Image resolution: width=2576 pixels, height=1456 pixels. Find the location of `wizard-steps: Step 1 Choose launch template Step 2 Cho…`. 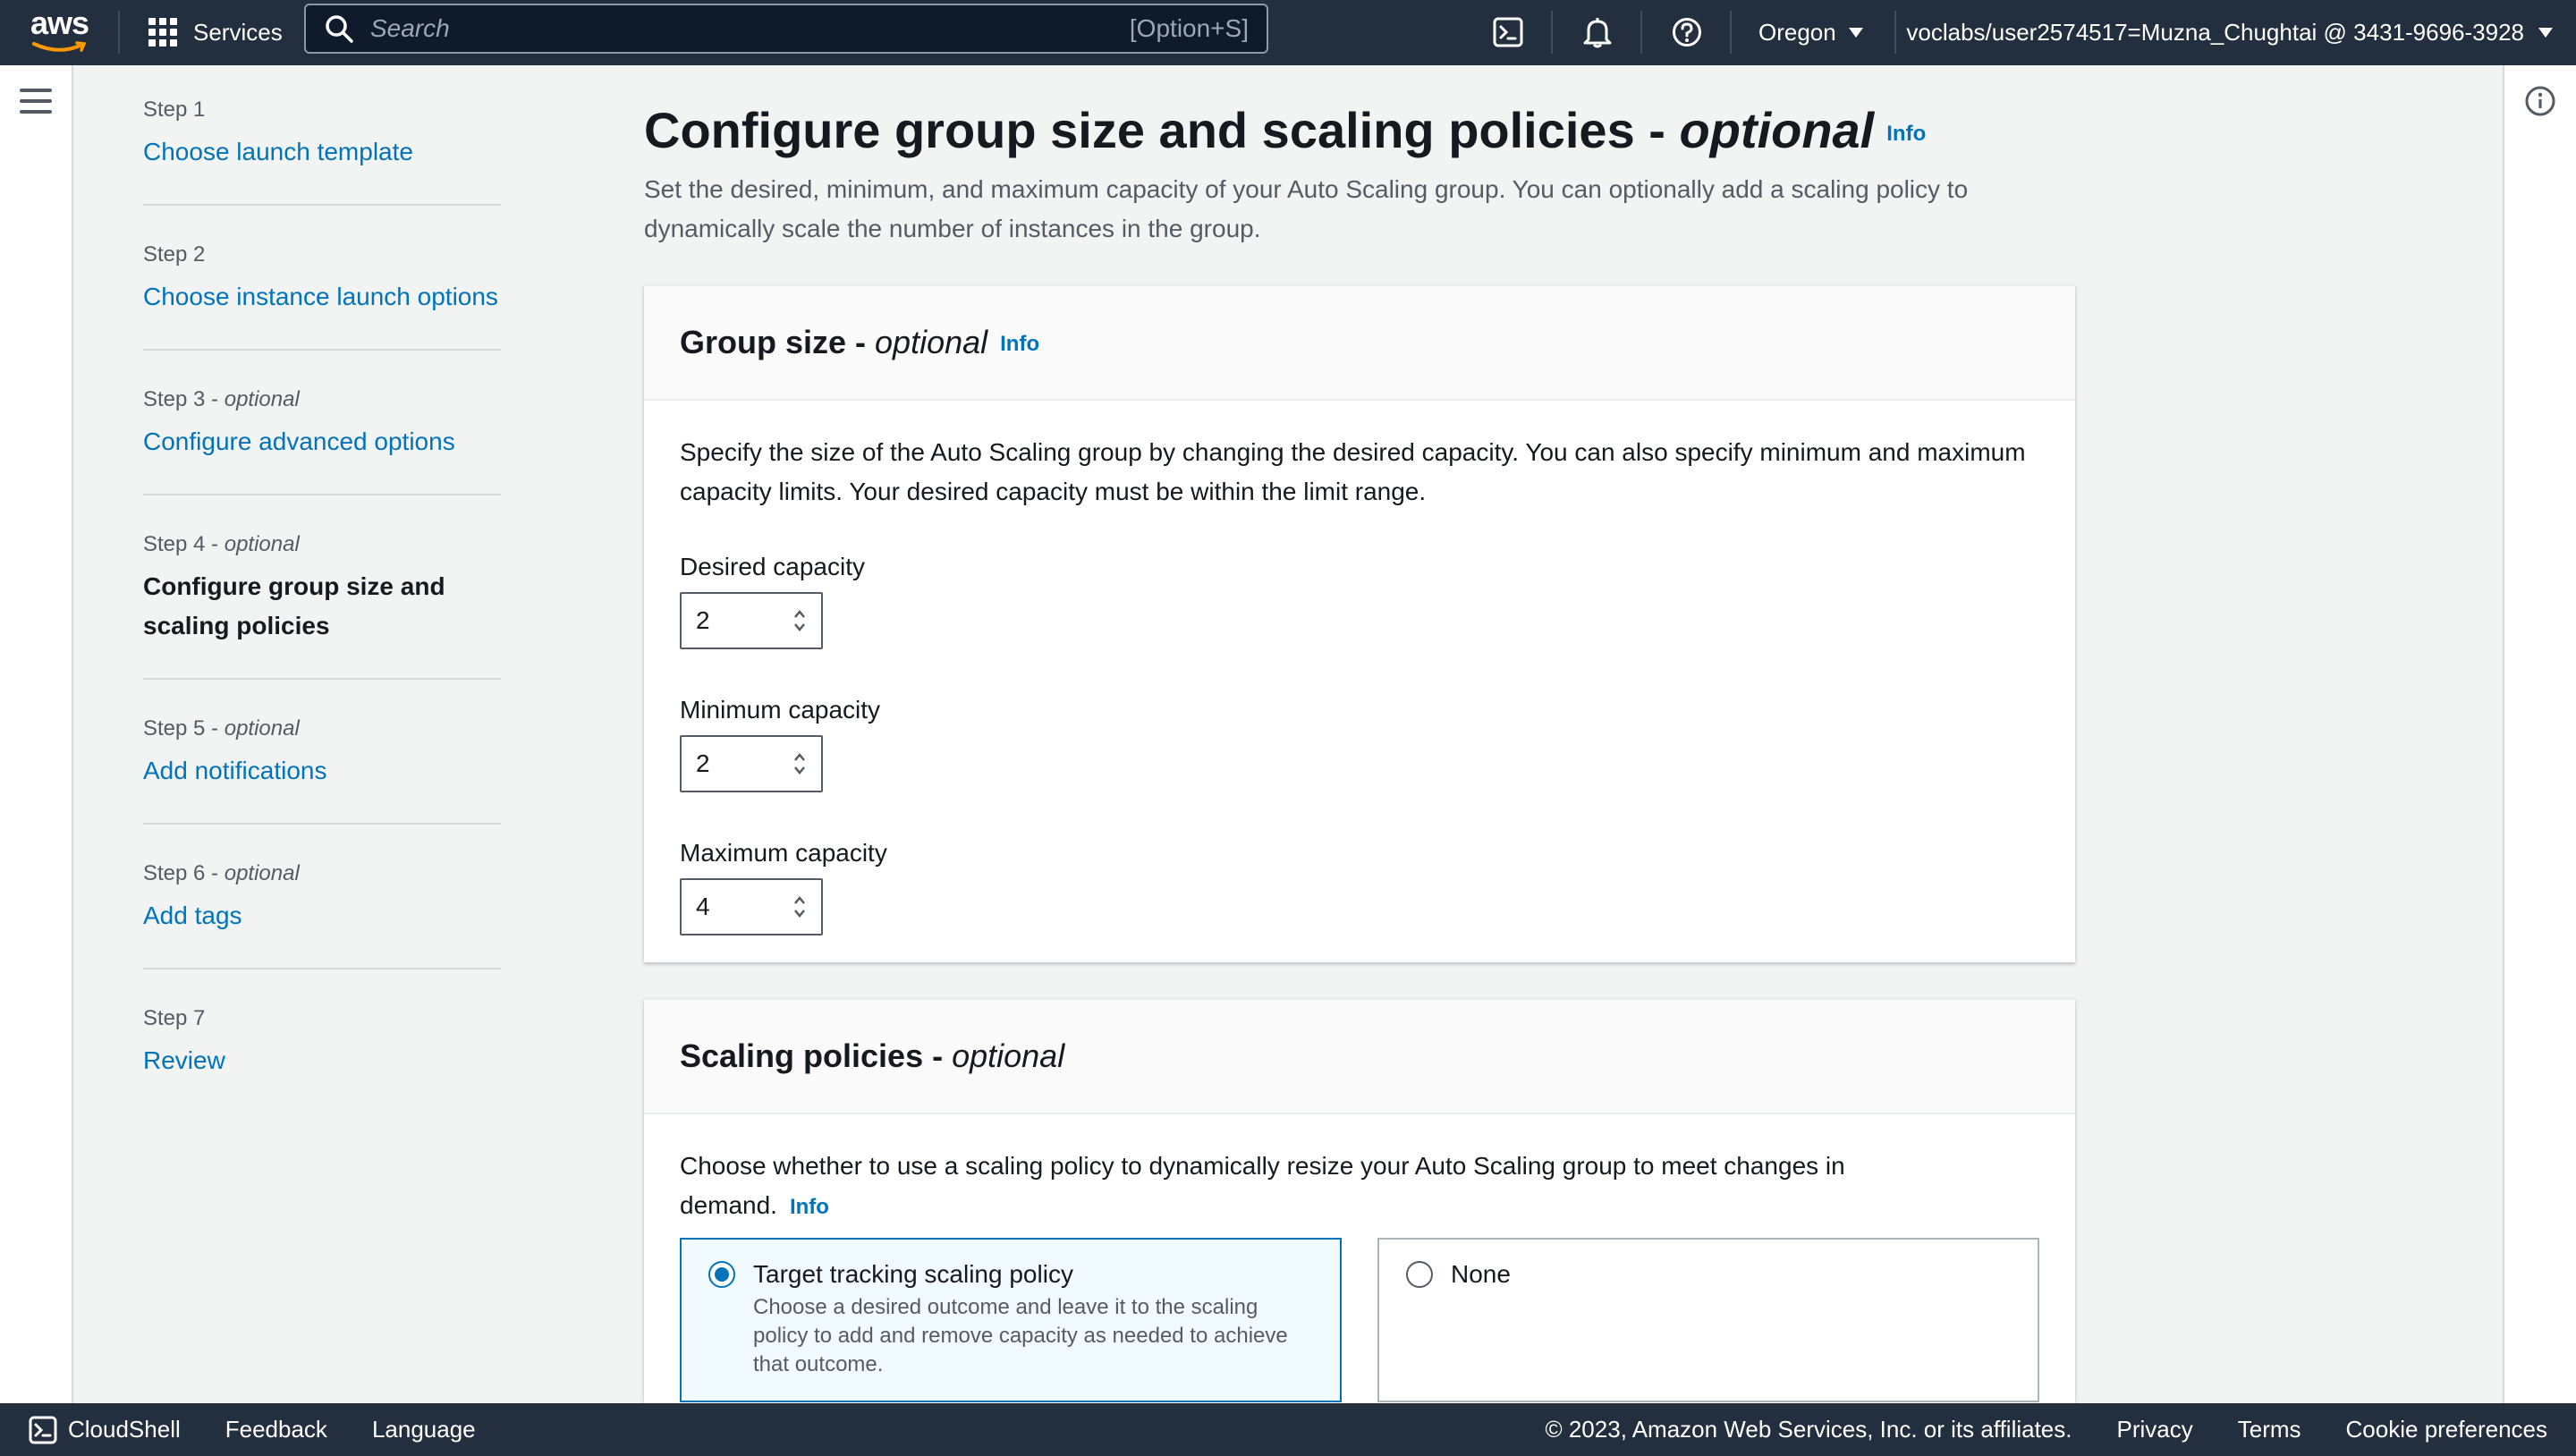

wizard-steps: Step 1 Choose launch template Step 2 Cho… is located at coordinates (322, 621).